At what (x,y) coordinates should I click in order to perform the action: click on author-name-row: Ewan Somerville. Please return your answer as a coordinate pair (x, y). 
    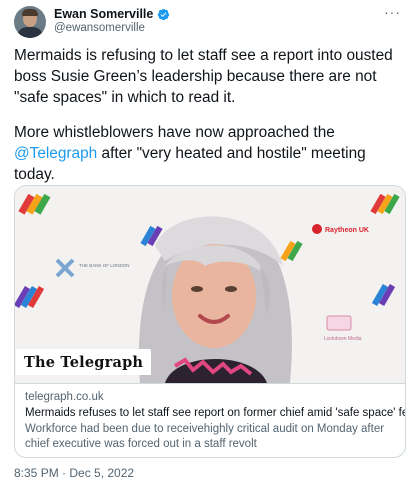
    Looking at the image, I should click on (112, 14).